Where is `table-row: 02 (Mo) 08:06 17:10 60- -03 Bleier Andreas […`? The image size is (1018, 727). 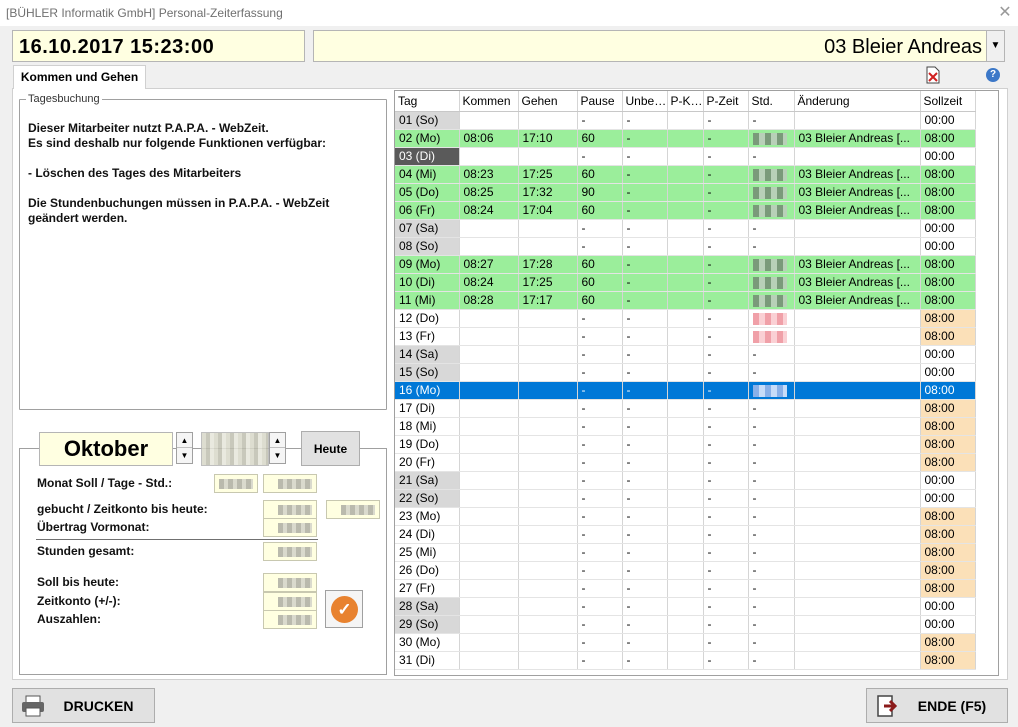 table-row: 02 (Mo) 08:06 17:10 60- -03 Bleier Andreas [… is located at coordinates (685, 138).